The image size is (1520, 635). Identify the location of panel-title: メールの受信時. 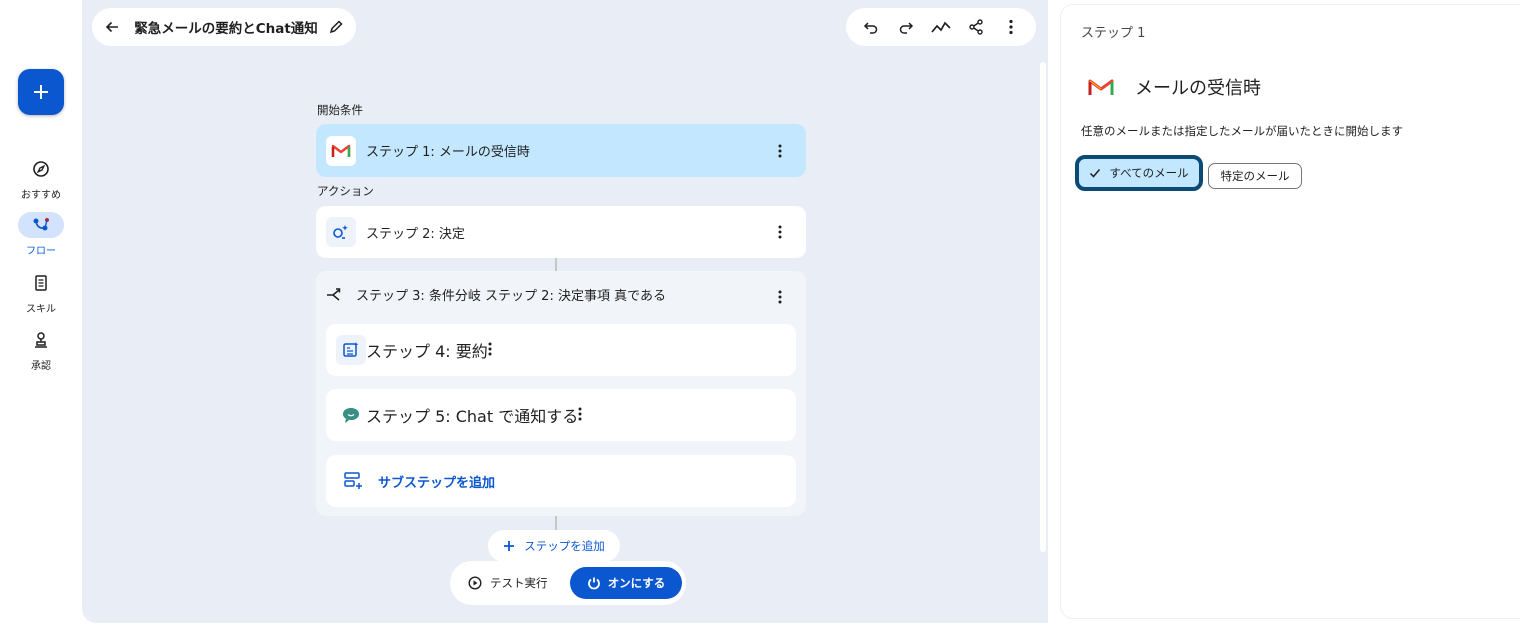
(1198, 88).